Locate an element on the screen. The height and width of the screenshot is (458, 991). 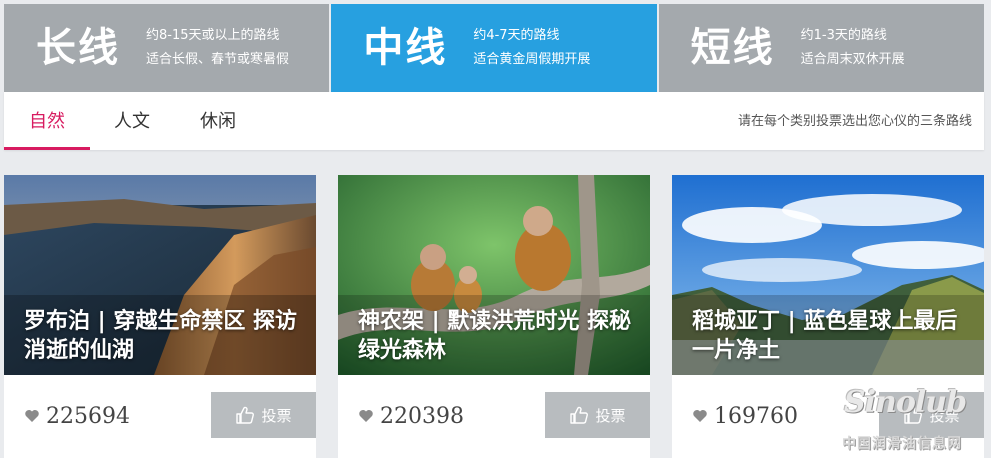
tab-short-label: 短线 is located at coordinates (732, 48).